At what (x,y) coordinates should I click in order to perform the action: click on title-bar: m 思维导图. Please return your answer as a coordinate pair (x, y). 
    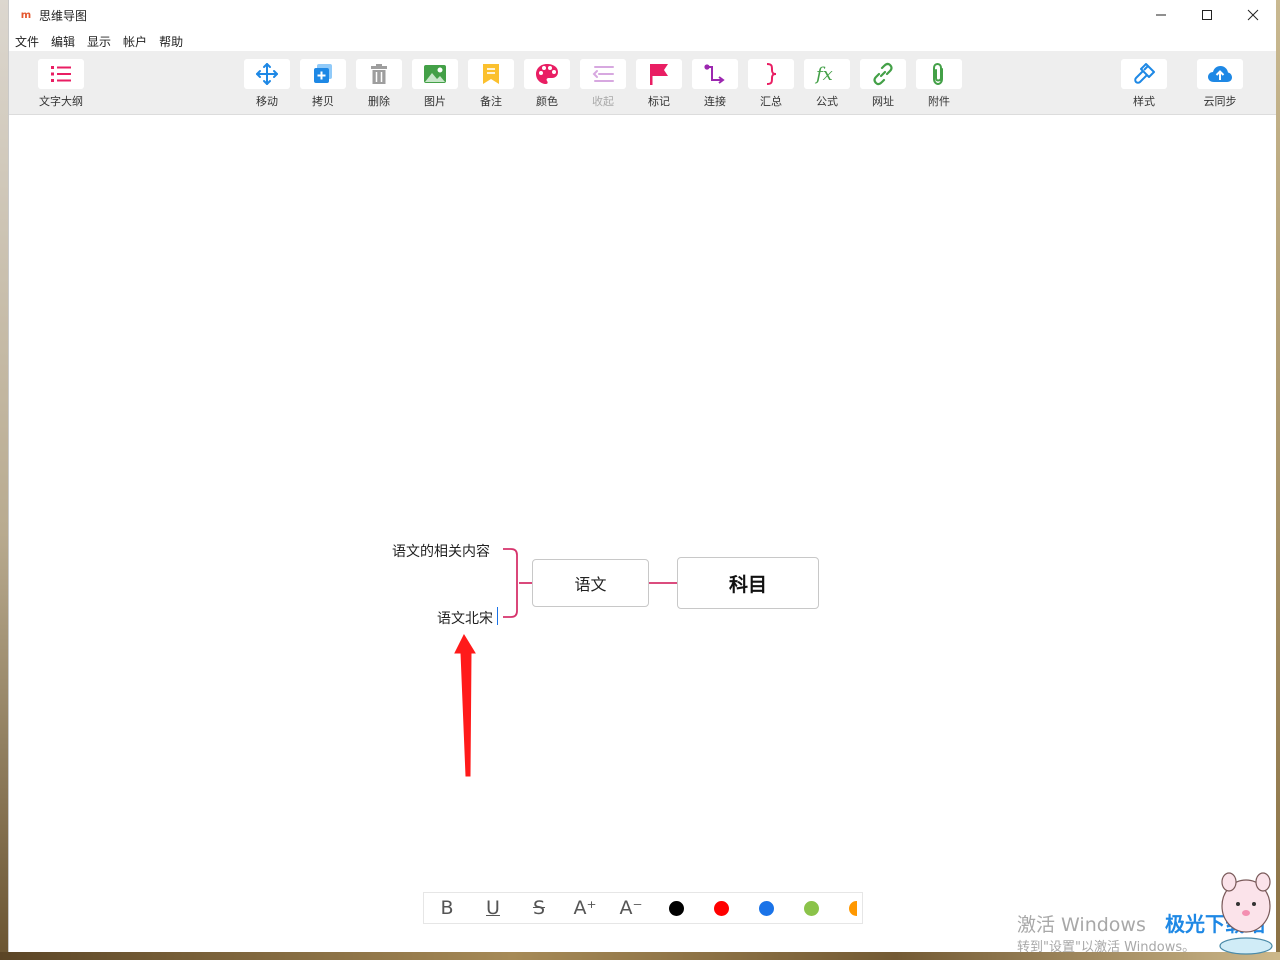
    Looking at the image, I should click on (642, 15).